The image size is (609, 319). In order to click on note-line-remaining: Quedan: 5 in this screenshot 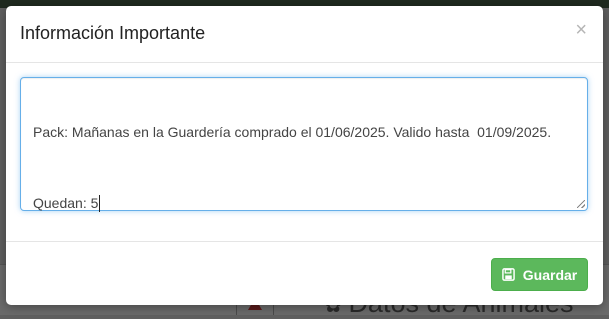, I will do `click(305, 203)`.